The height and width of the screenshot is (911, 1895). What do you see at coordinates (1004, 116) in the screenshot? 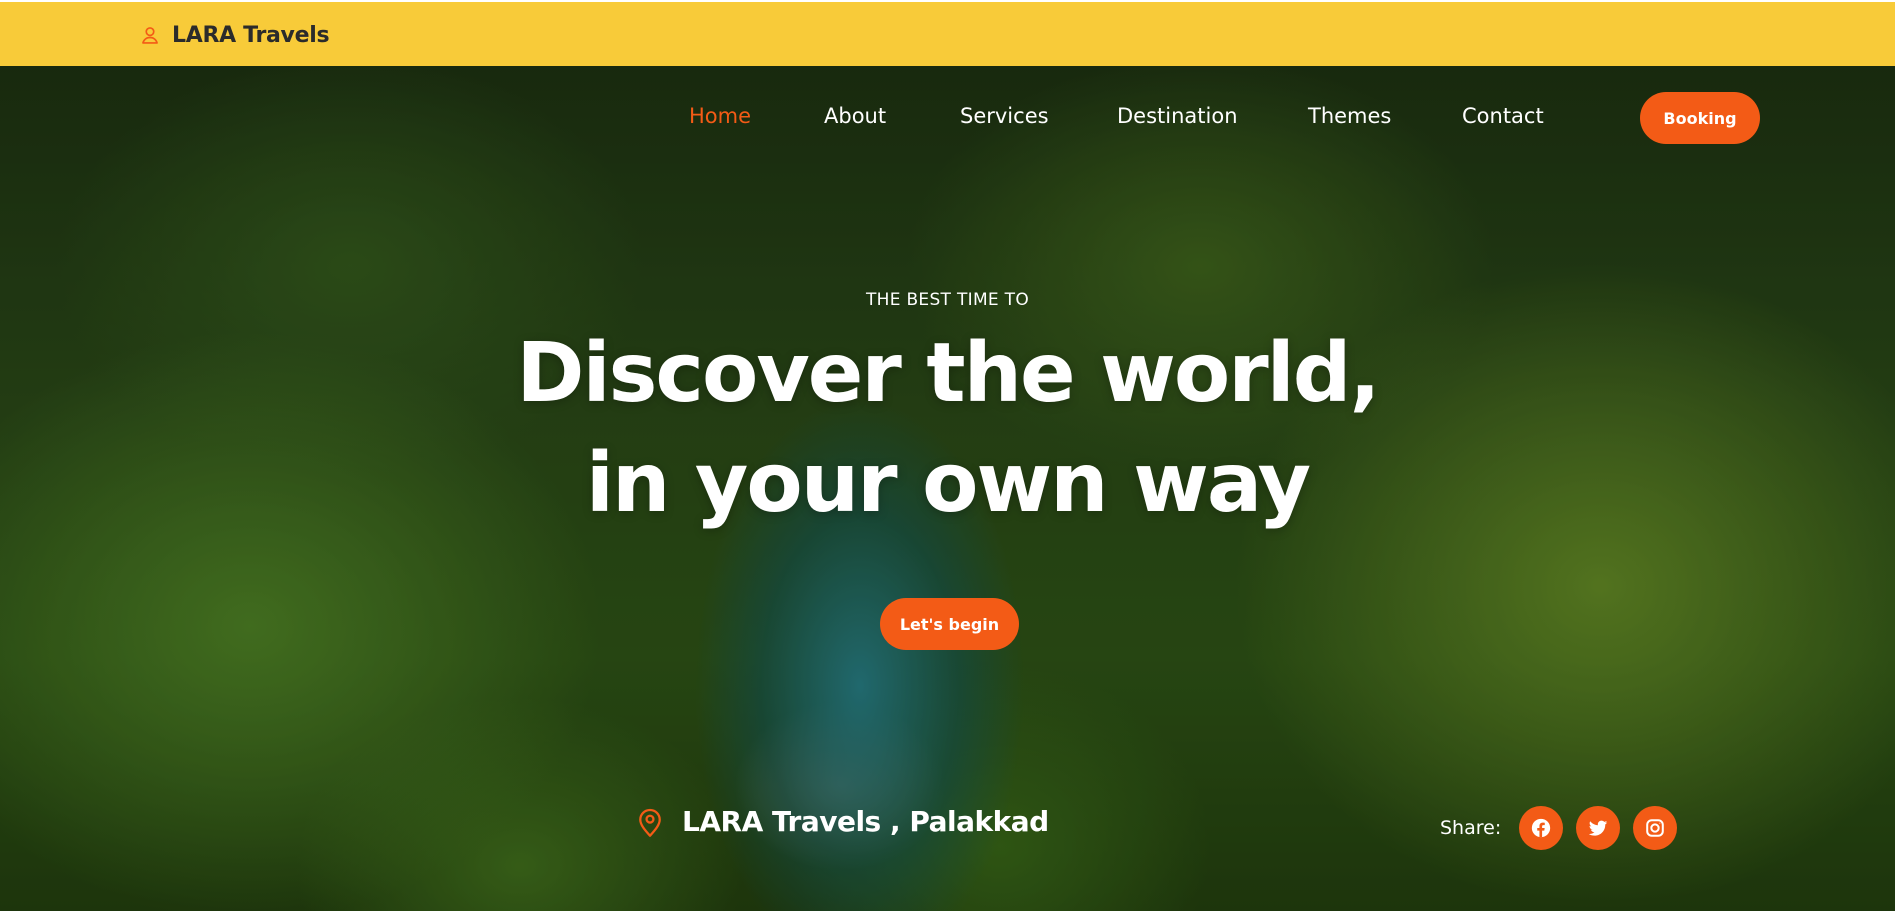
I see `nav-item-services: Services` at bounding box center [1004, 116].